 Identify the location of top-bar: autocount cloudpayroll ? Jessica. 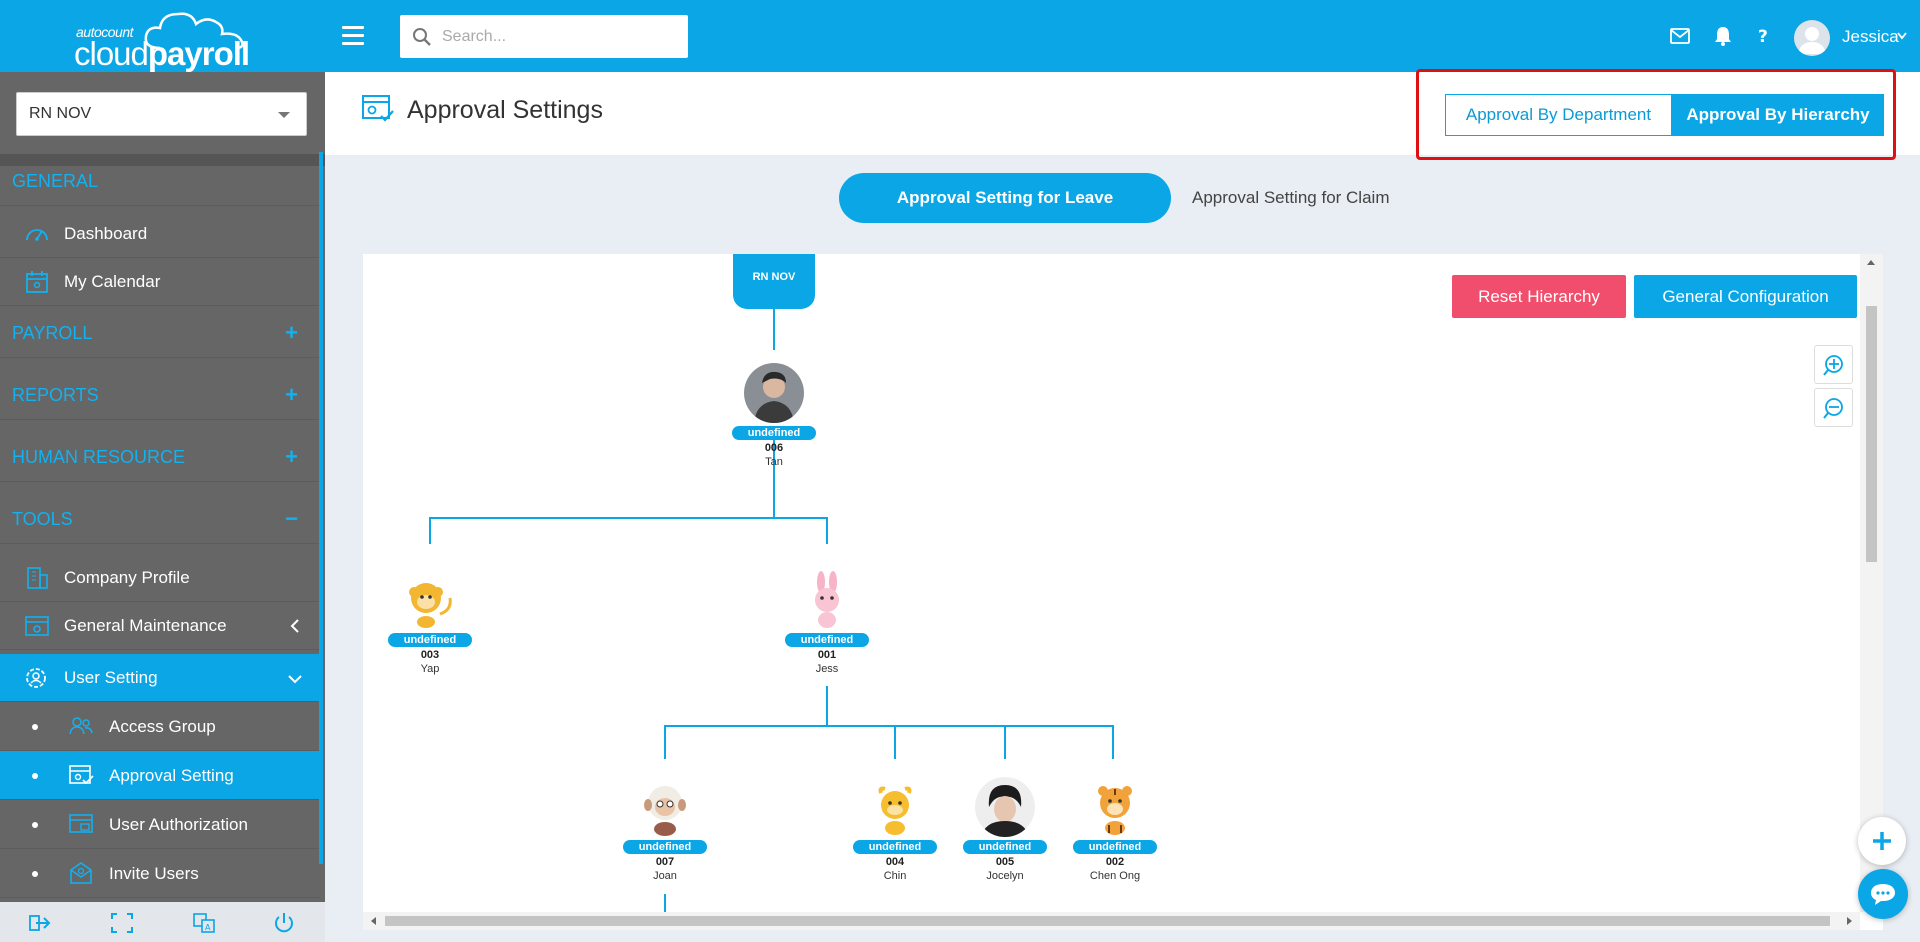
(960, 36).